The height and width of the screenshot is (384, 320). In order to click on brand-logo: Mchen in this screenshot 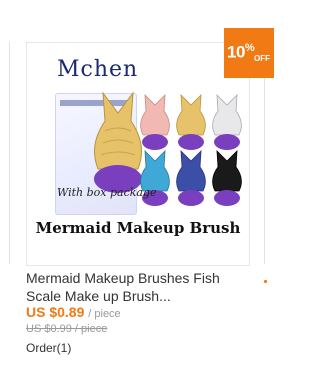, I will do `click(98, 69)`.